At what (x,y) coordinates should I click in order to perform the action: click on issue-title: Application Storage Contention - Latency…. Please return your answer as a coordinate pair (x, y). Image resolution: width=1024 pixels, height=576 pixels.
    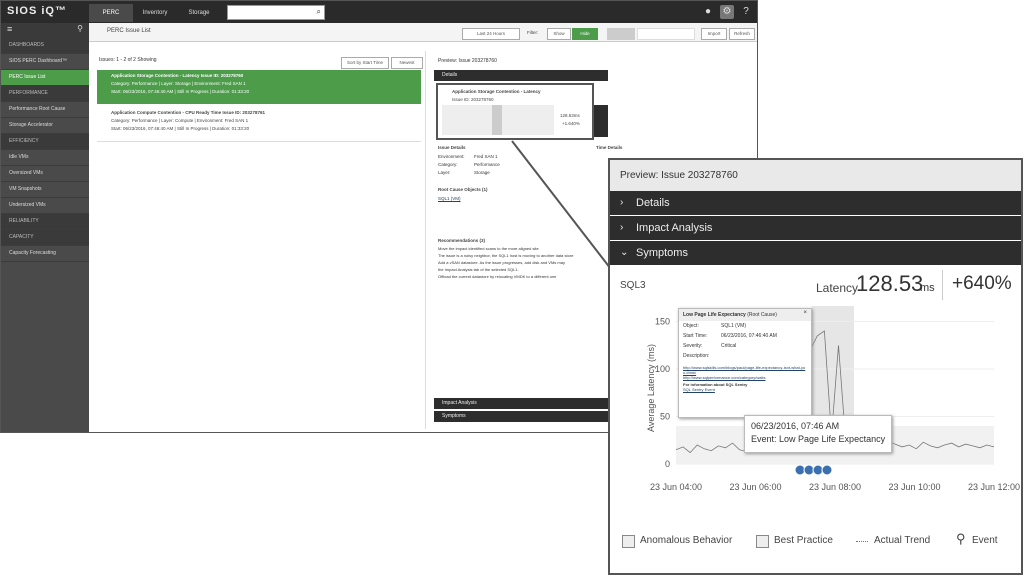
    Looking at the image, I should click on (177, 75).